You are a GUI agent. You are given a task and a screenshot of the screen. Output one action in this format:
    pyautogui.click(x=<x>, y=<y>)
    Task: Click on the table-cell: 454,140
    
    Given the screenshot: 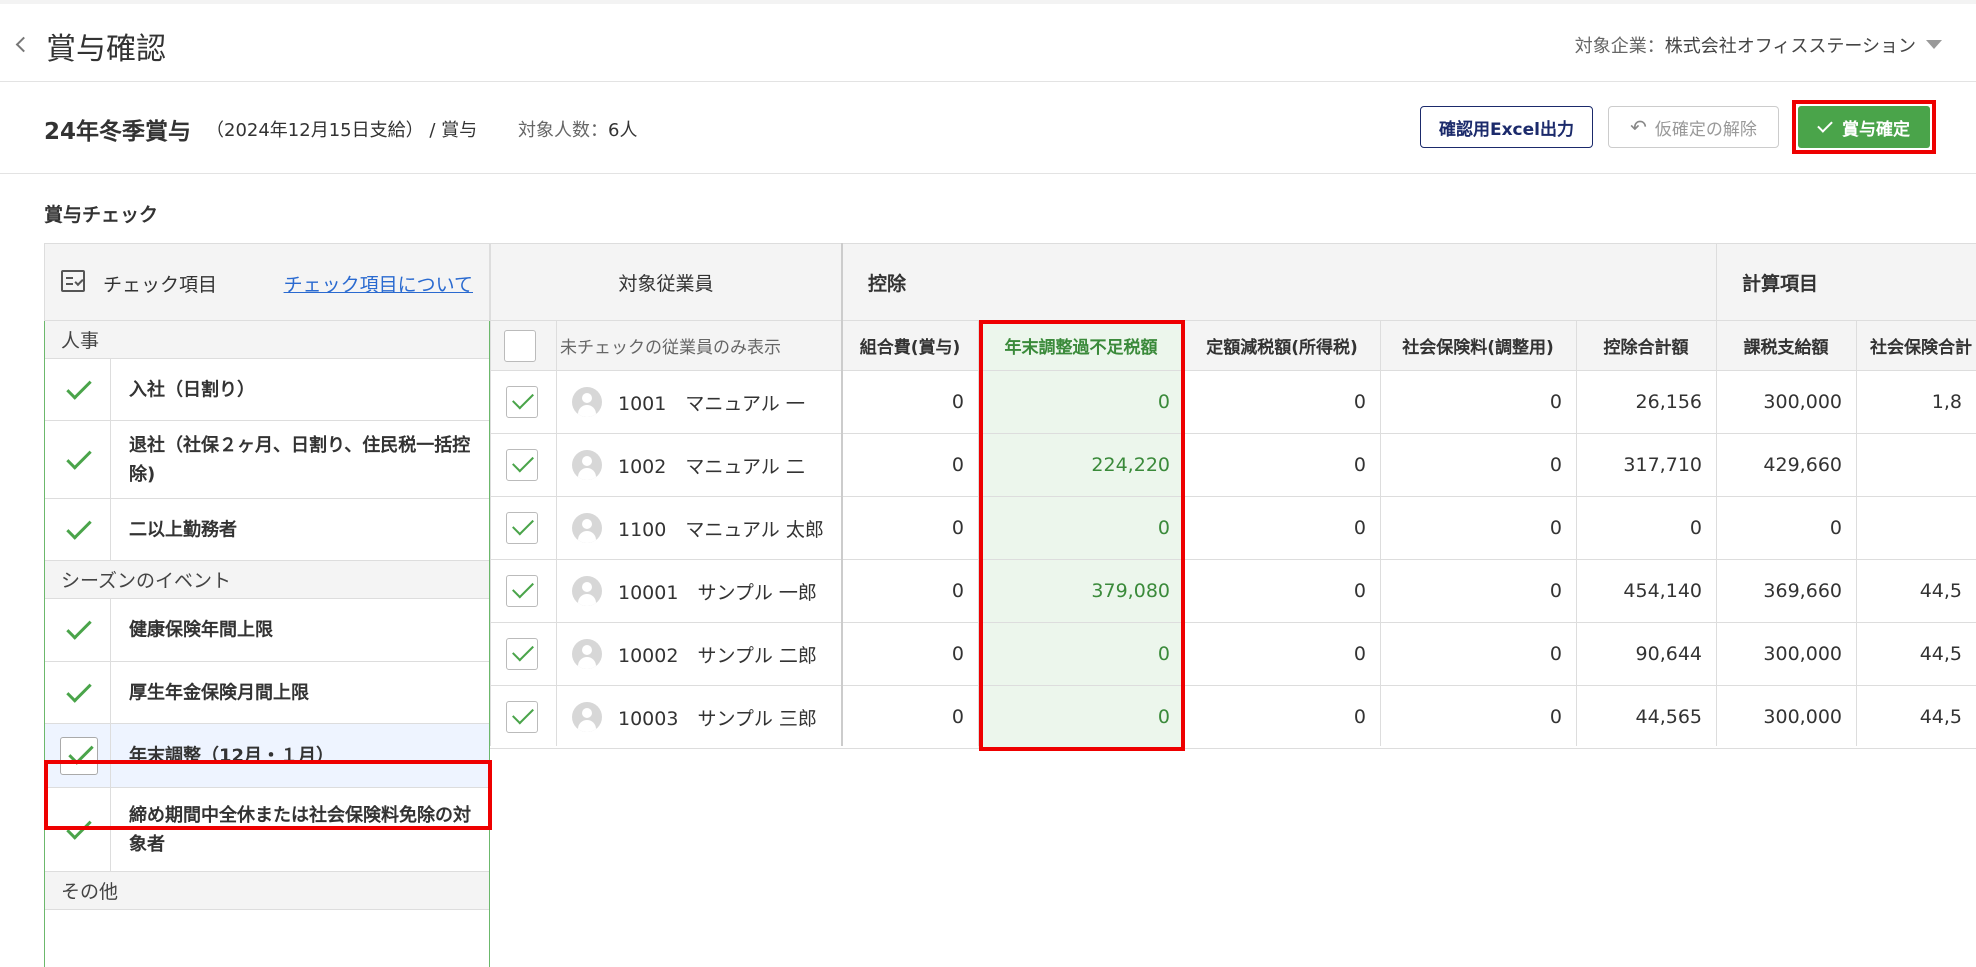 What is the action you would take?
    pyautogui.click(x=1646, y=591)
    